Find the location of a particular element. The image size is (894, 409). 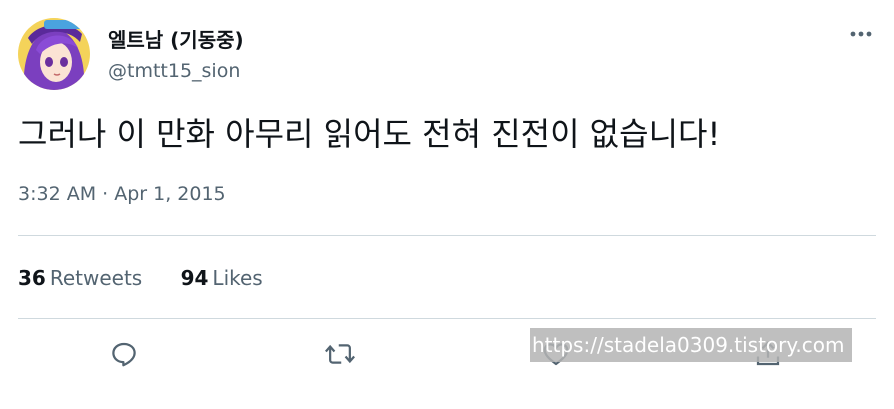

likes-count: 94 is located at coordinates (194, 278).